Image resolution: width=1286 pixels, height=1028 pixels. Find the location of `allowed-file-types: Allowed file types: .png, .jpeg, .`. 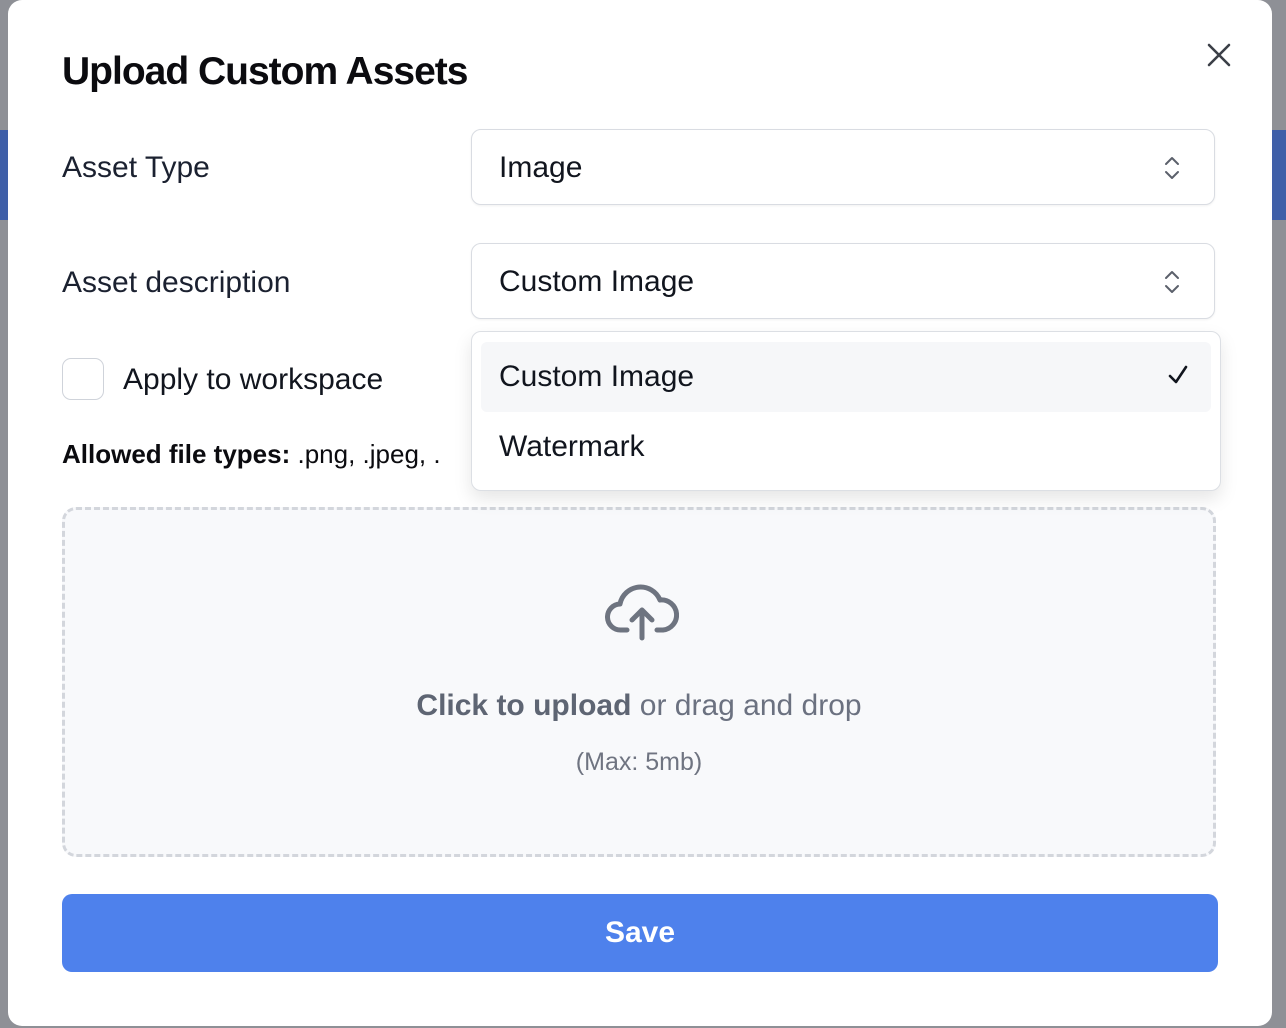

allowed-file-types: Allowed file types: .png, .jpeg, . is located at coordinates (251, 454).